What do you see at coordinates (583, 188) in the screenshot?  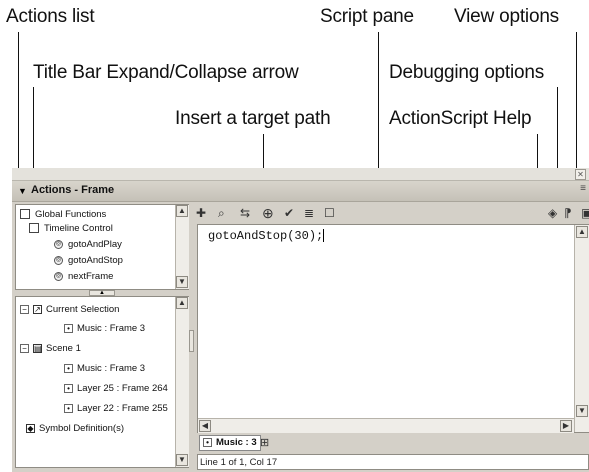 I see `panel-options-icon: ≡` at bounding box center [583, 188].